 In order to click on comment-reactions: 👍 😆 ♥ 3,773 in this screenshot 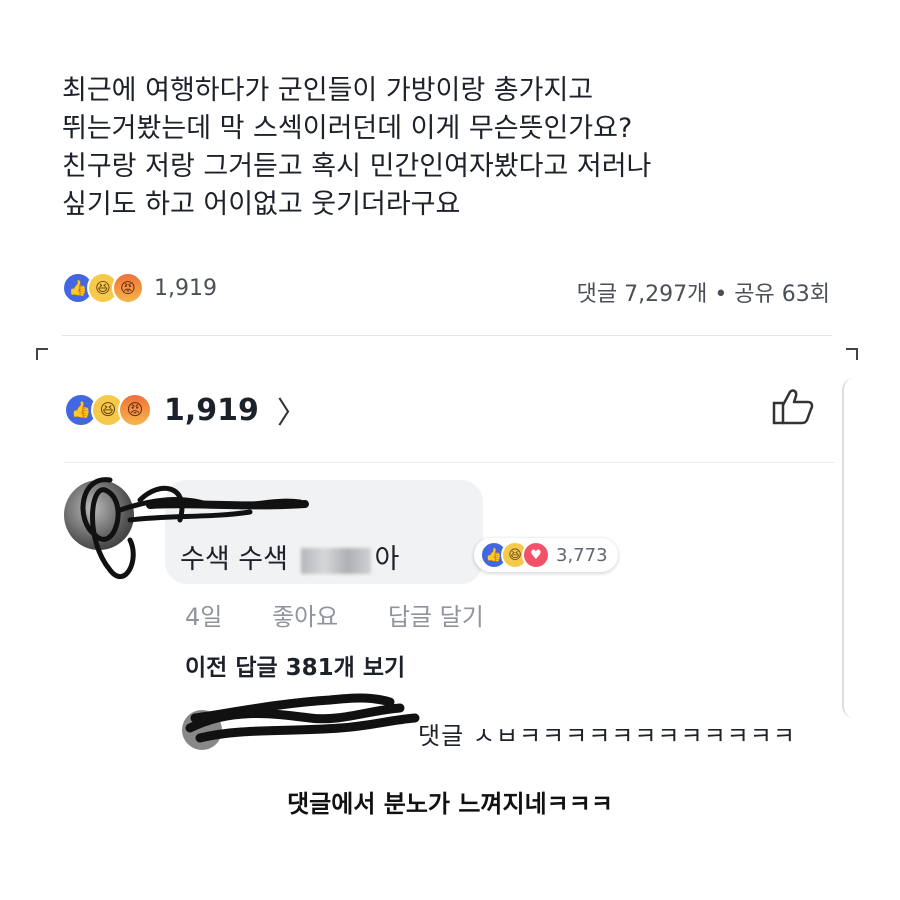, I will do `click(546, 555)`.